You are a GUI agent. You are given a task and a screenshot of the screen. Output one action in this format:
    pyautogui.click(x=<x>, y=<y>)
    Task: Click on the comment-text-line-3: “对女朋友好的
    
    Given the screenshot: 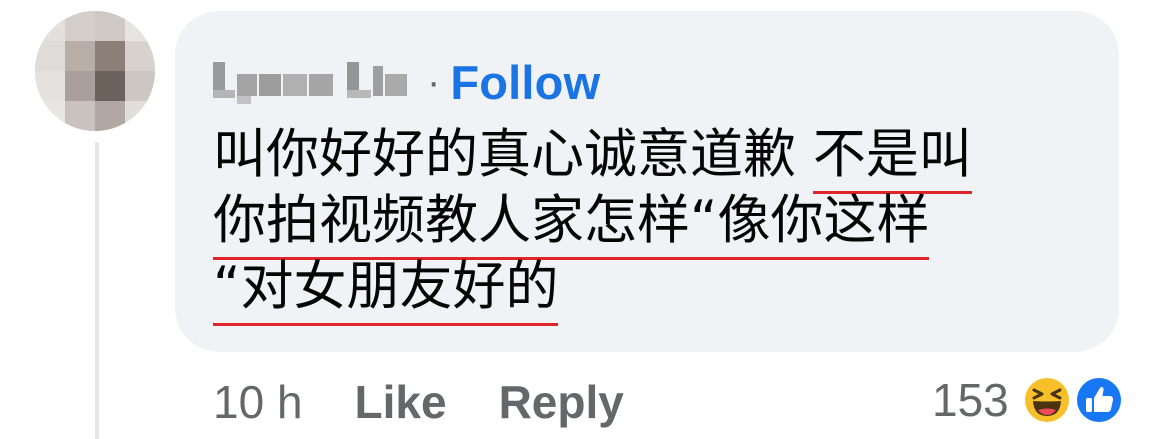 What is the action you would take?
    pyautogui.click(x=653, y=290)
    